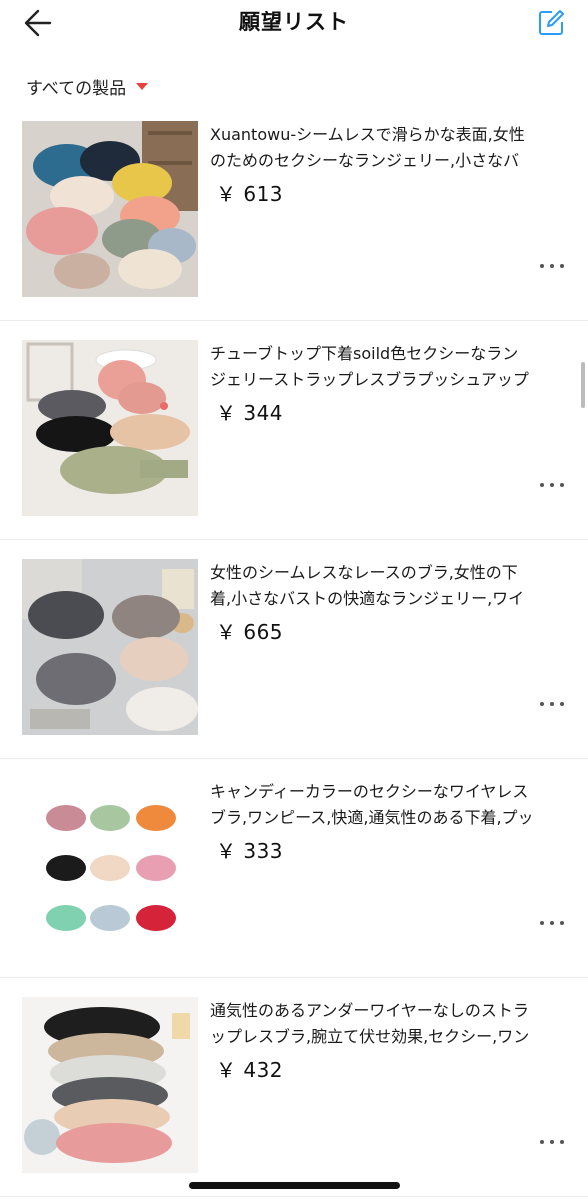  What do you see at coordinates (583, 385) in the screenshot?
I see `scrollbar` at bounding box center [583, 385].